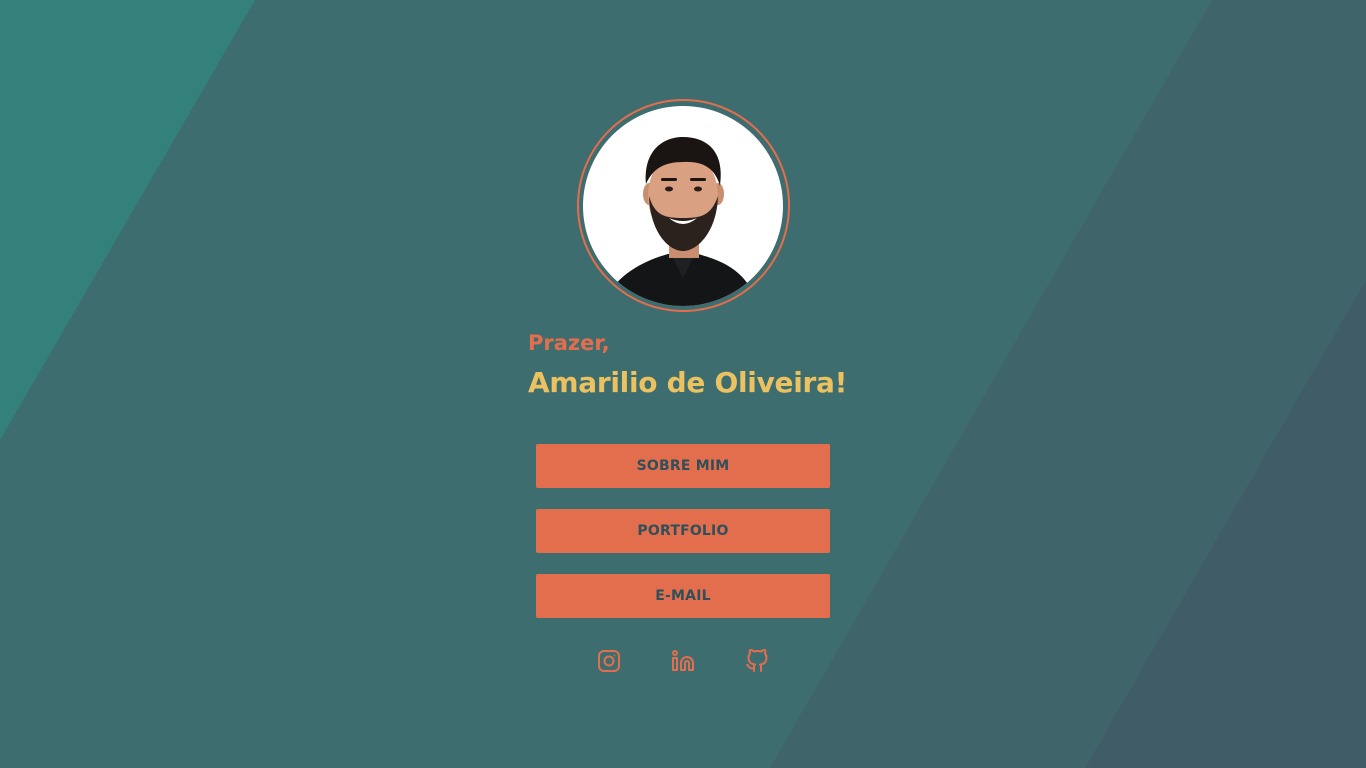 The width and height of the screenshot is (1366, 768). Describe the element at coordinates (609, 661) in the screenshot. I see `instagram-icon` at that location.